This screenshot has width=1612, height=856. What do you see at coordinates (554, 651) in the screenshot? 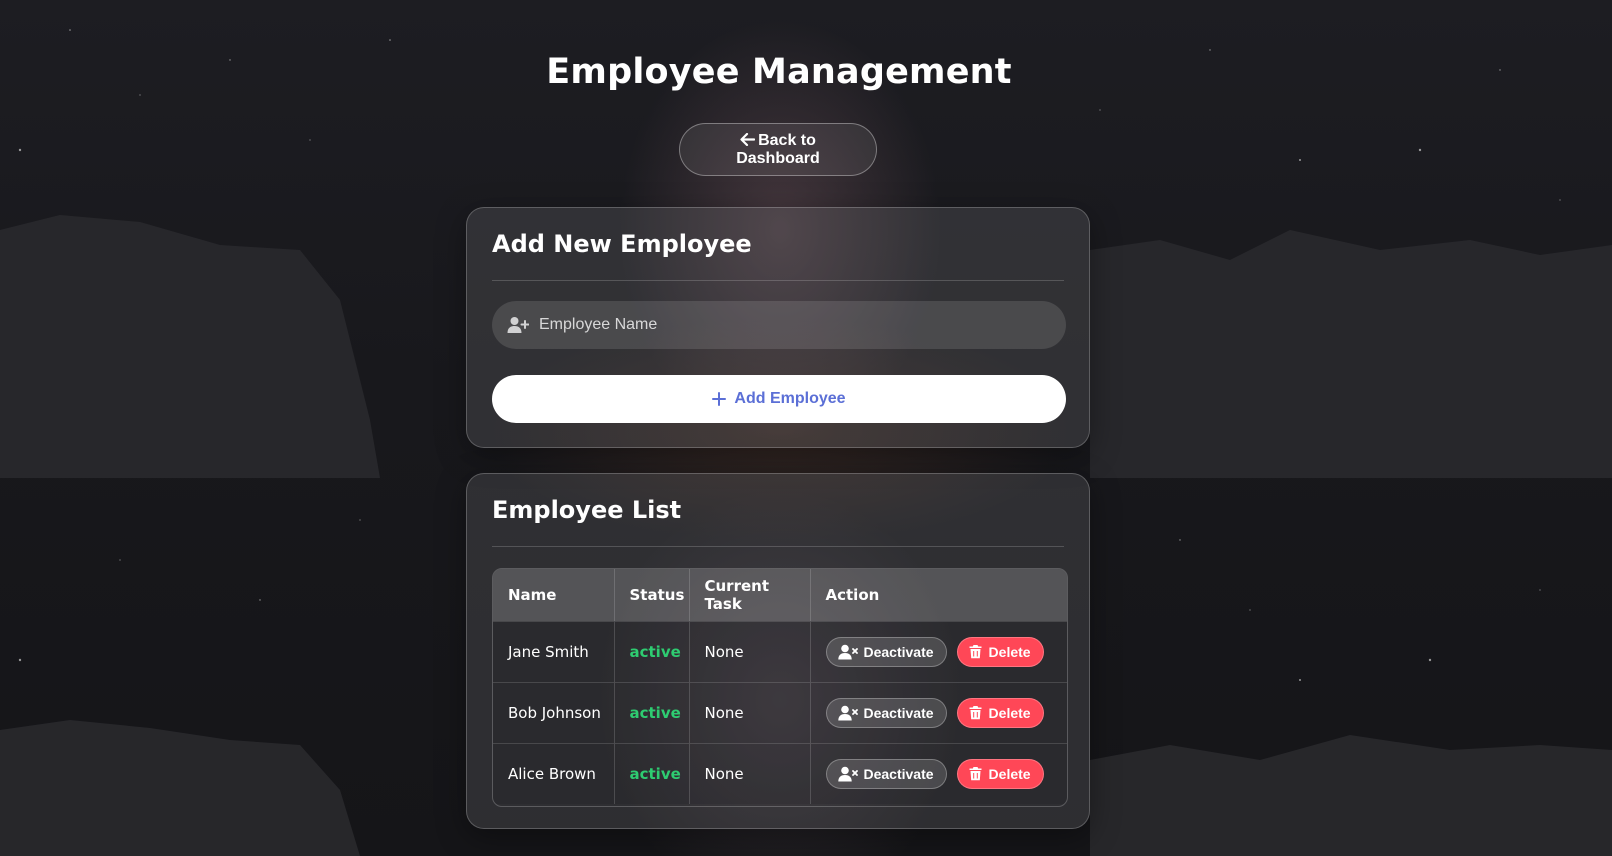
I see `employee-name: Jane Smith` at bounding box center [554, 651].